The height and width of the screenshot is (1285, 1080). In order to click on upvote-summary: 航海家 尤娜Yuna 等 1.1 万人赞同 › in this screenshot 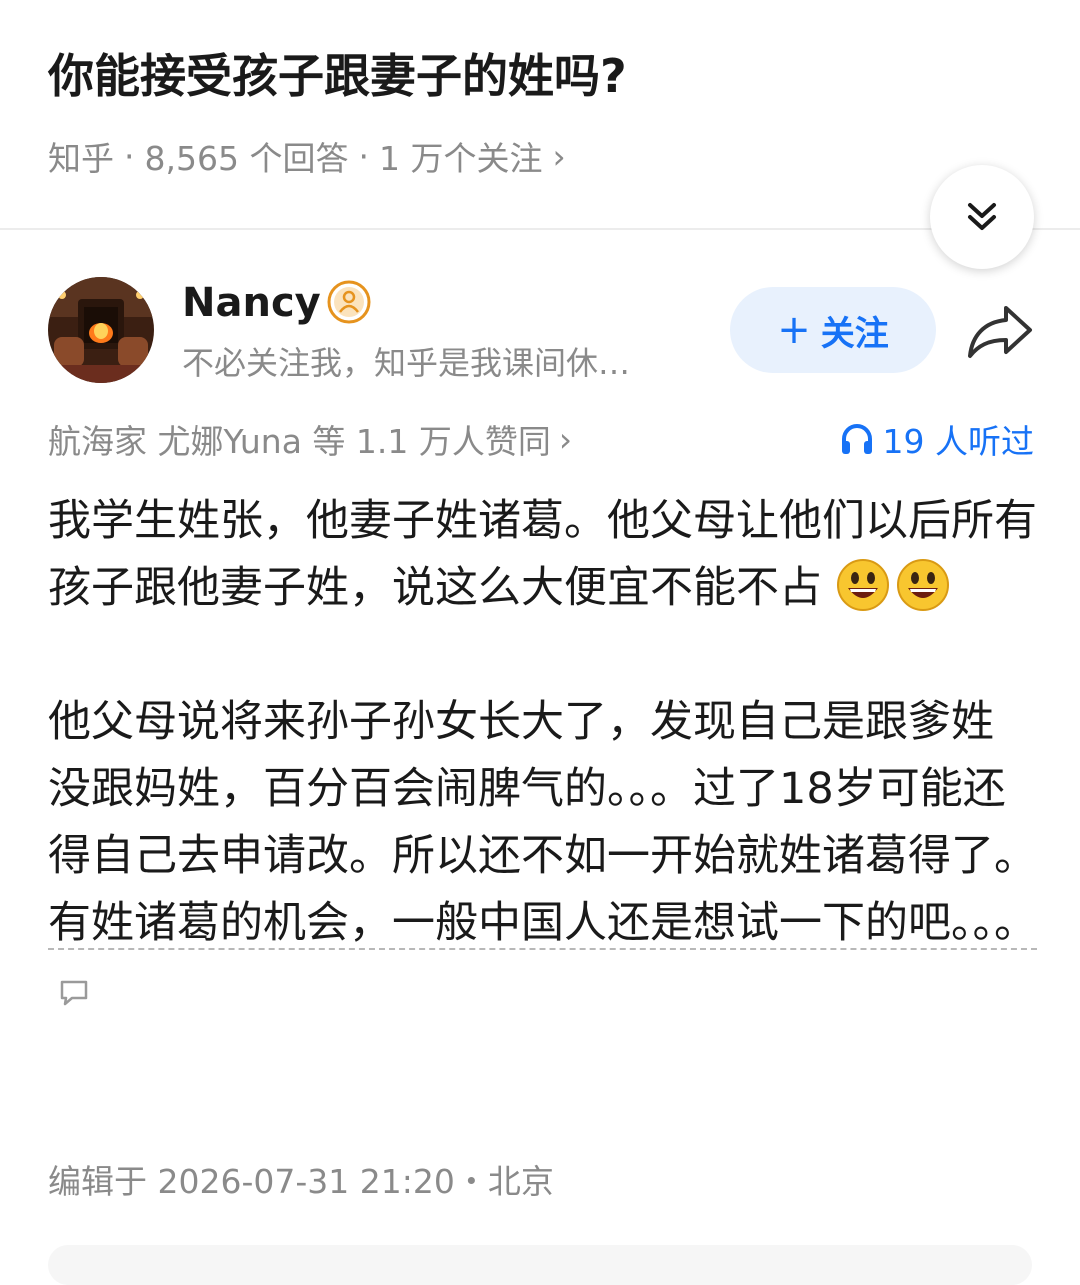, I will do `click(310, 439)`.